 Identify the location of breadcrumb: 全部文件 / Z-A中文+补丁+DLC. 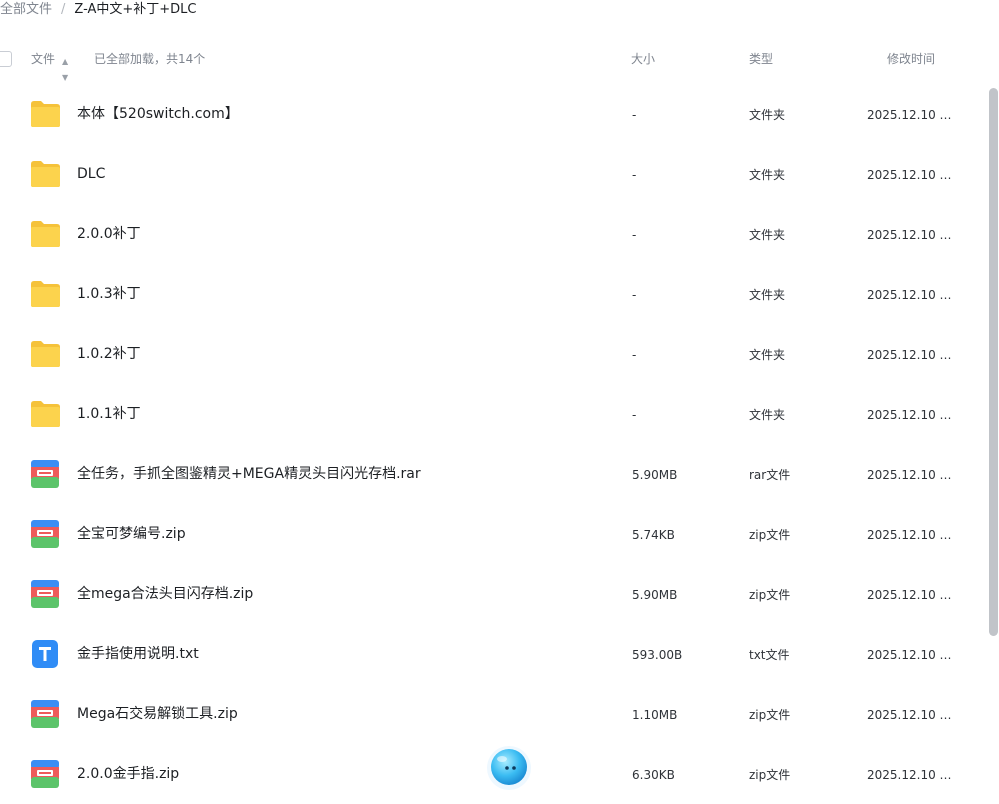
(98, 10).